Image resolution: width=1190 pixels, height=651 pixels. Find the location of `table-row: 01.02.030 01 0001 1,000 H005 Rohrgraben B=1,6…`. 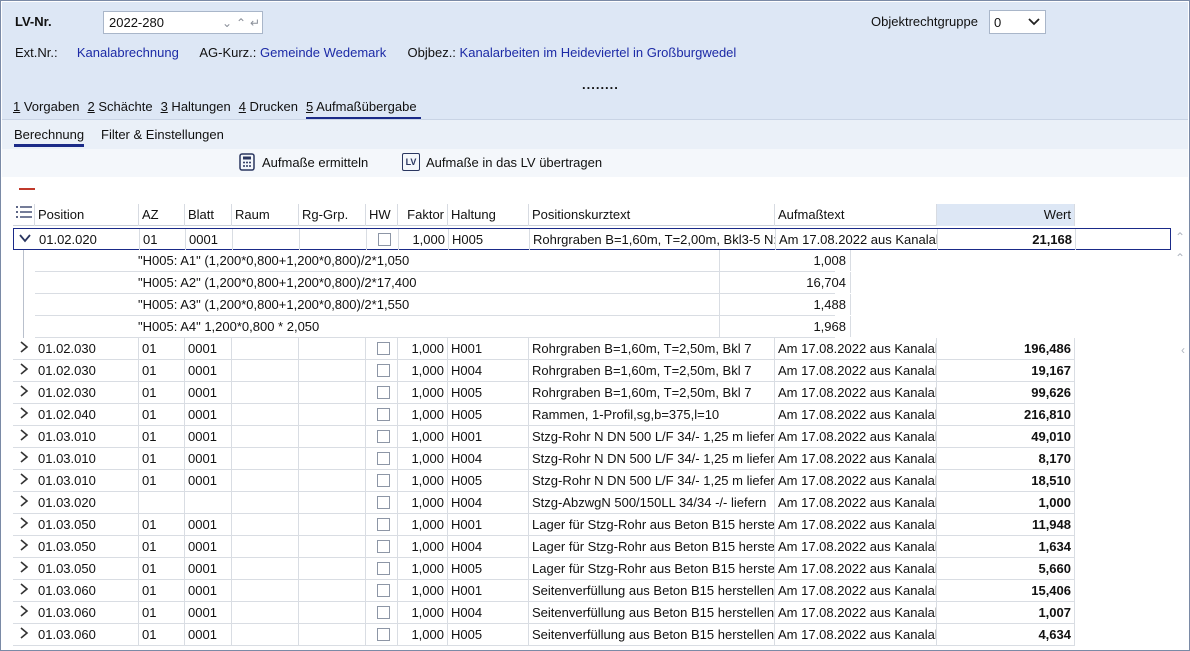

table-row: 01.02.030 01 0001 1,000 H005 Rohrgraben B=1,6… is located at coordinates (544, 393).